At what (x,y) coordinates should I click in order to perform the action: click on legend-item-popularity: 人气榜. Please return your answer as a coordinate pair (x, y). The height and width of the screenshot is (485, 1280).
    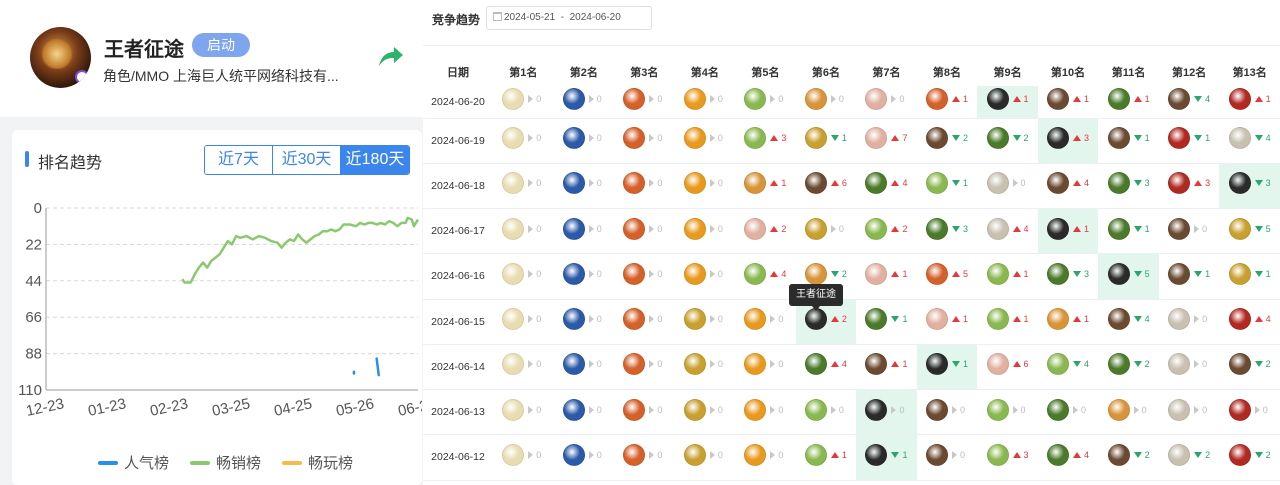
    Looking at the image, I should click on (133, 462).